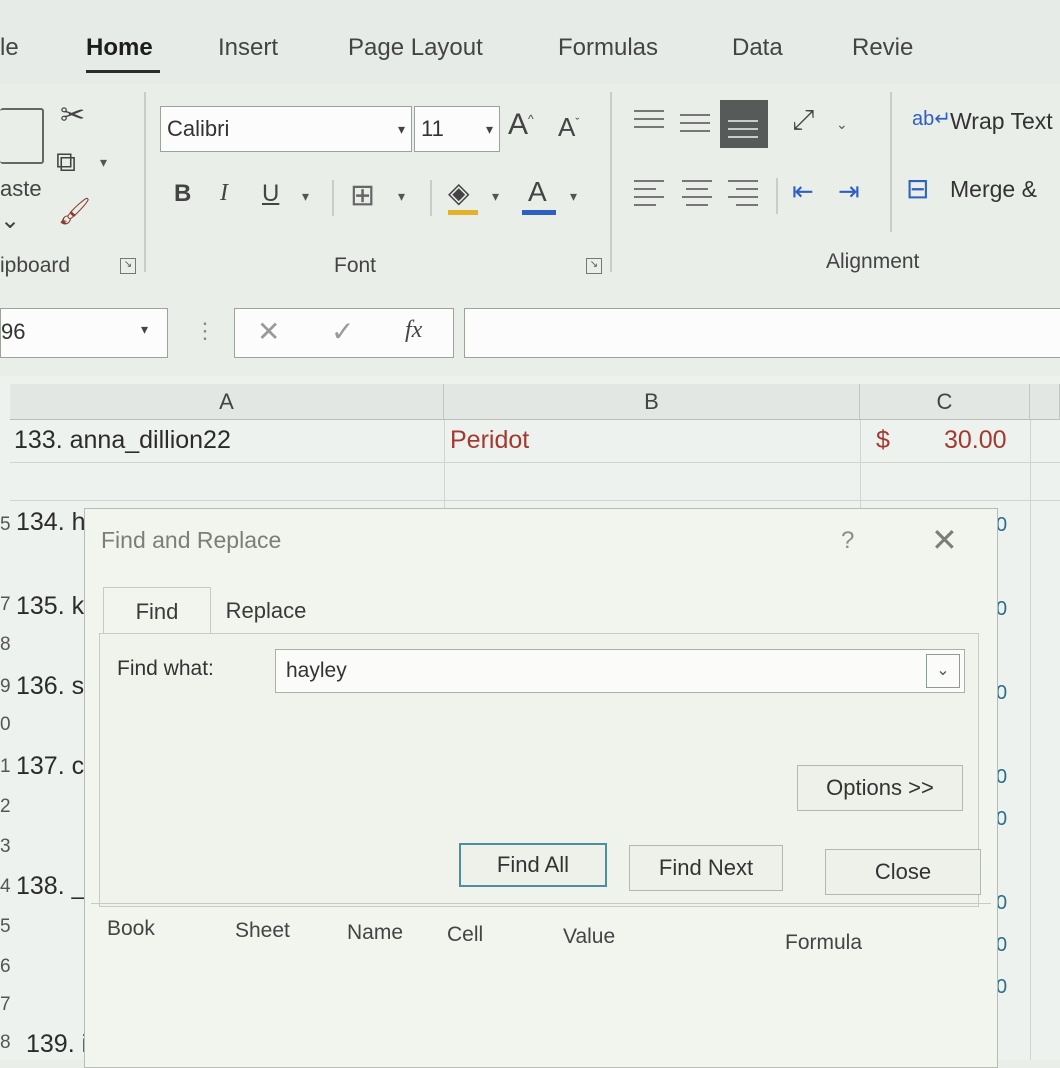  What do you see at coordinates (931, 118) in the screenshot?
I see `wrap-text-icon: ab↵` at bounding box center [931, 118].